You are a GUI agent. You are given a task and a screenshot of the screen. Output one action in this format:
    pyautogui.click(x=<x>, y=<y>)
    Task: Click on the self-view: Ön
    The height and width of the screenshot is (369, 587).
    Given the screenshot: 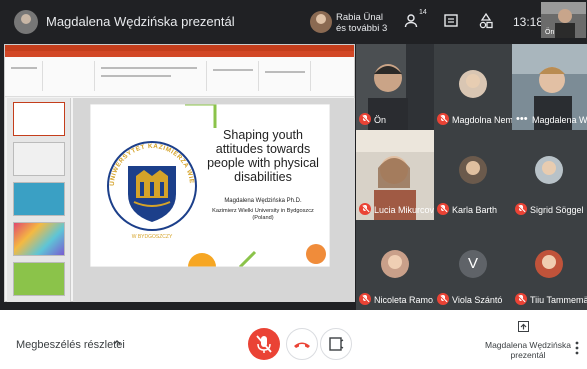 What is the action you would take?
    pyautogui.click(x=563, y=20)
    